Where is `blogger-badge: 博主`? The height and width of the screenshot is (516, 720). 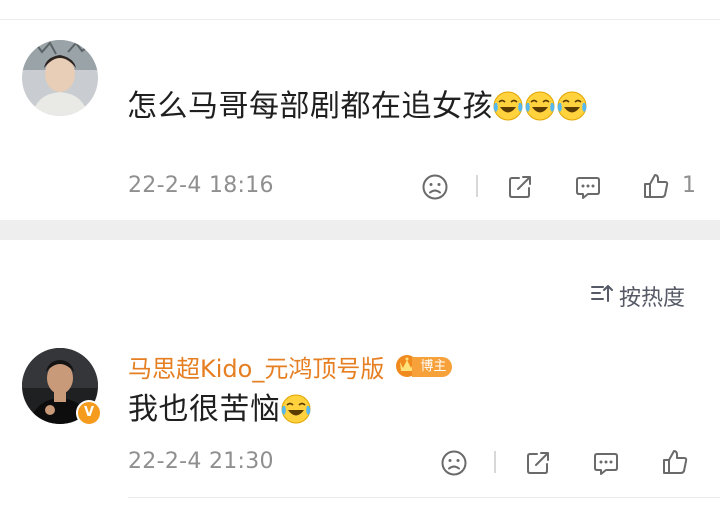 blogger-badge: 博主 is located at coordinates (423, 367).